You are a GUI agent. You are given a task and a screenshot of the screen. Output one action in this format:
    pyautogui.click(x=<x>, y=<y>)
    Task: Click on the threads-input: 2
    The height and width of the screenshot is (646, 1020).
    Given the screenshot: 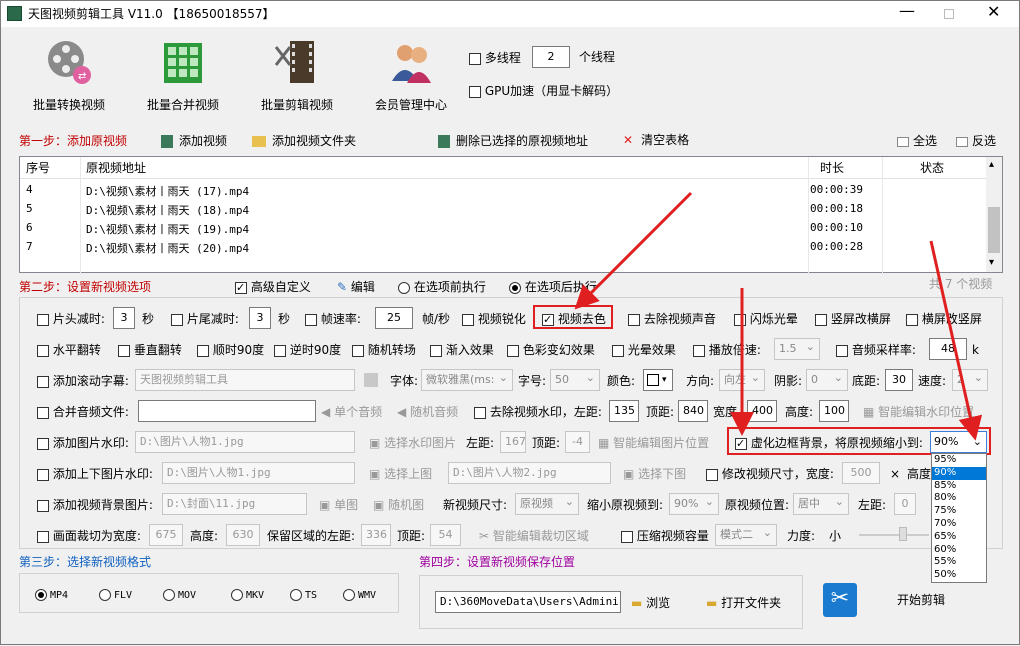 What is the action you would take?
    pyautogui.click(x=551, y=57)
    